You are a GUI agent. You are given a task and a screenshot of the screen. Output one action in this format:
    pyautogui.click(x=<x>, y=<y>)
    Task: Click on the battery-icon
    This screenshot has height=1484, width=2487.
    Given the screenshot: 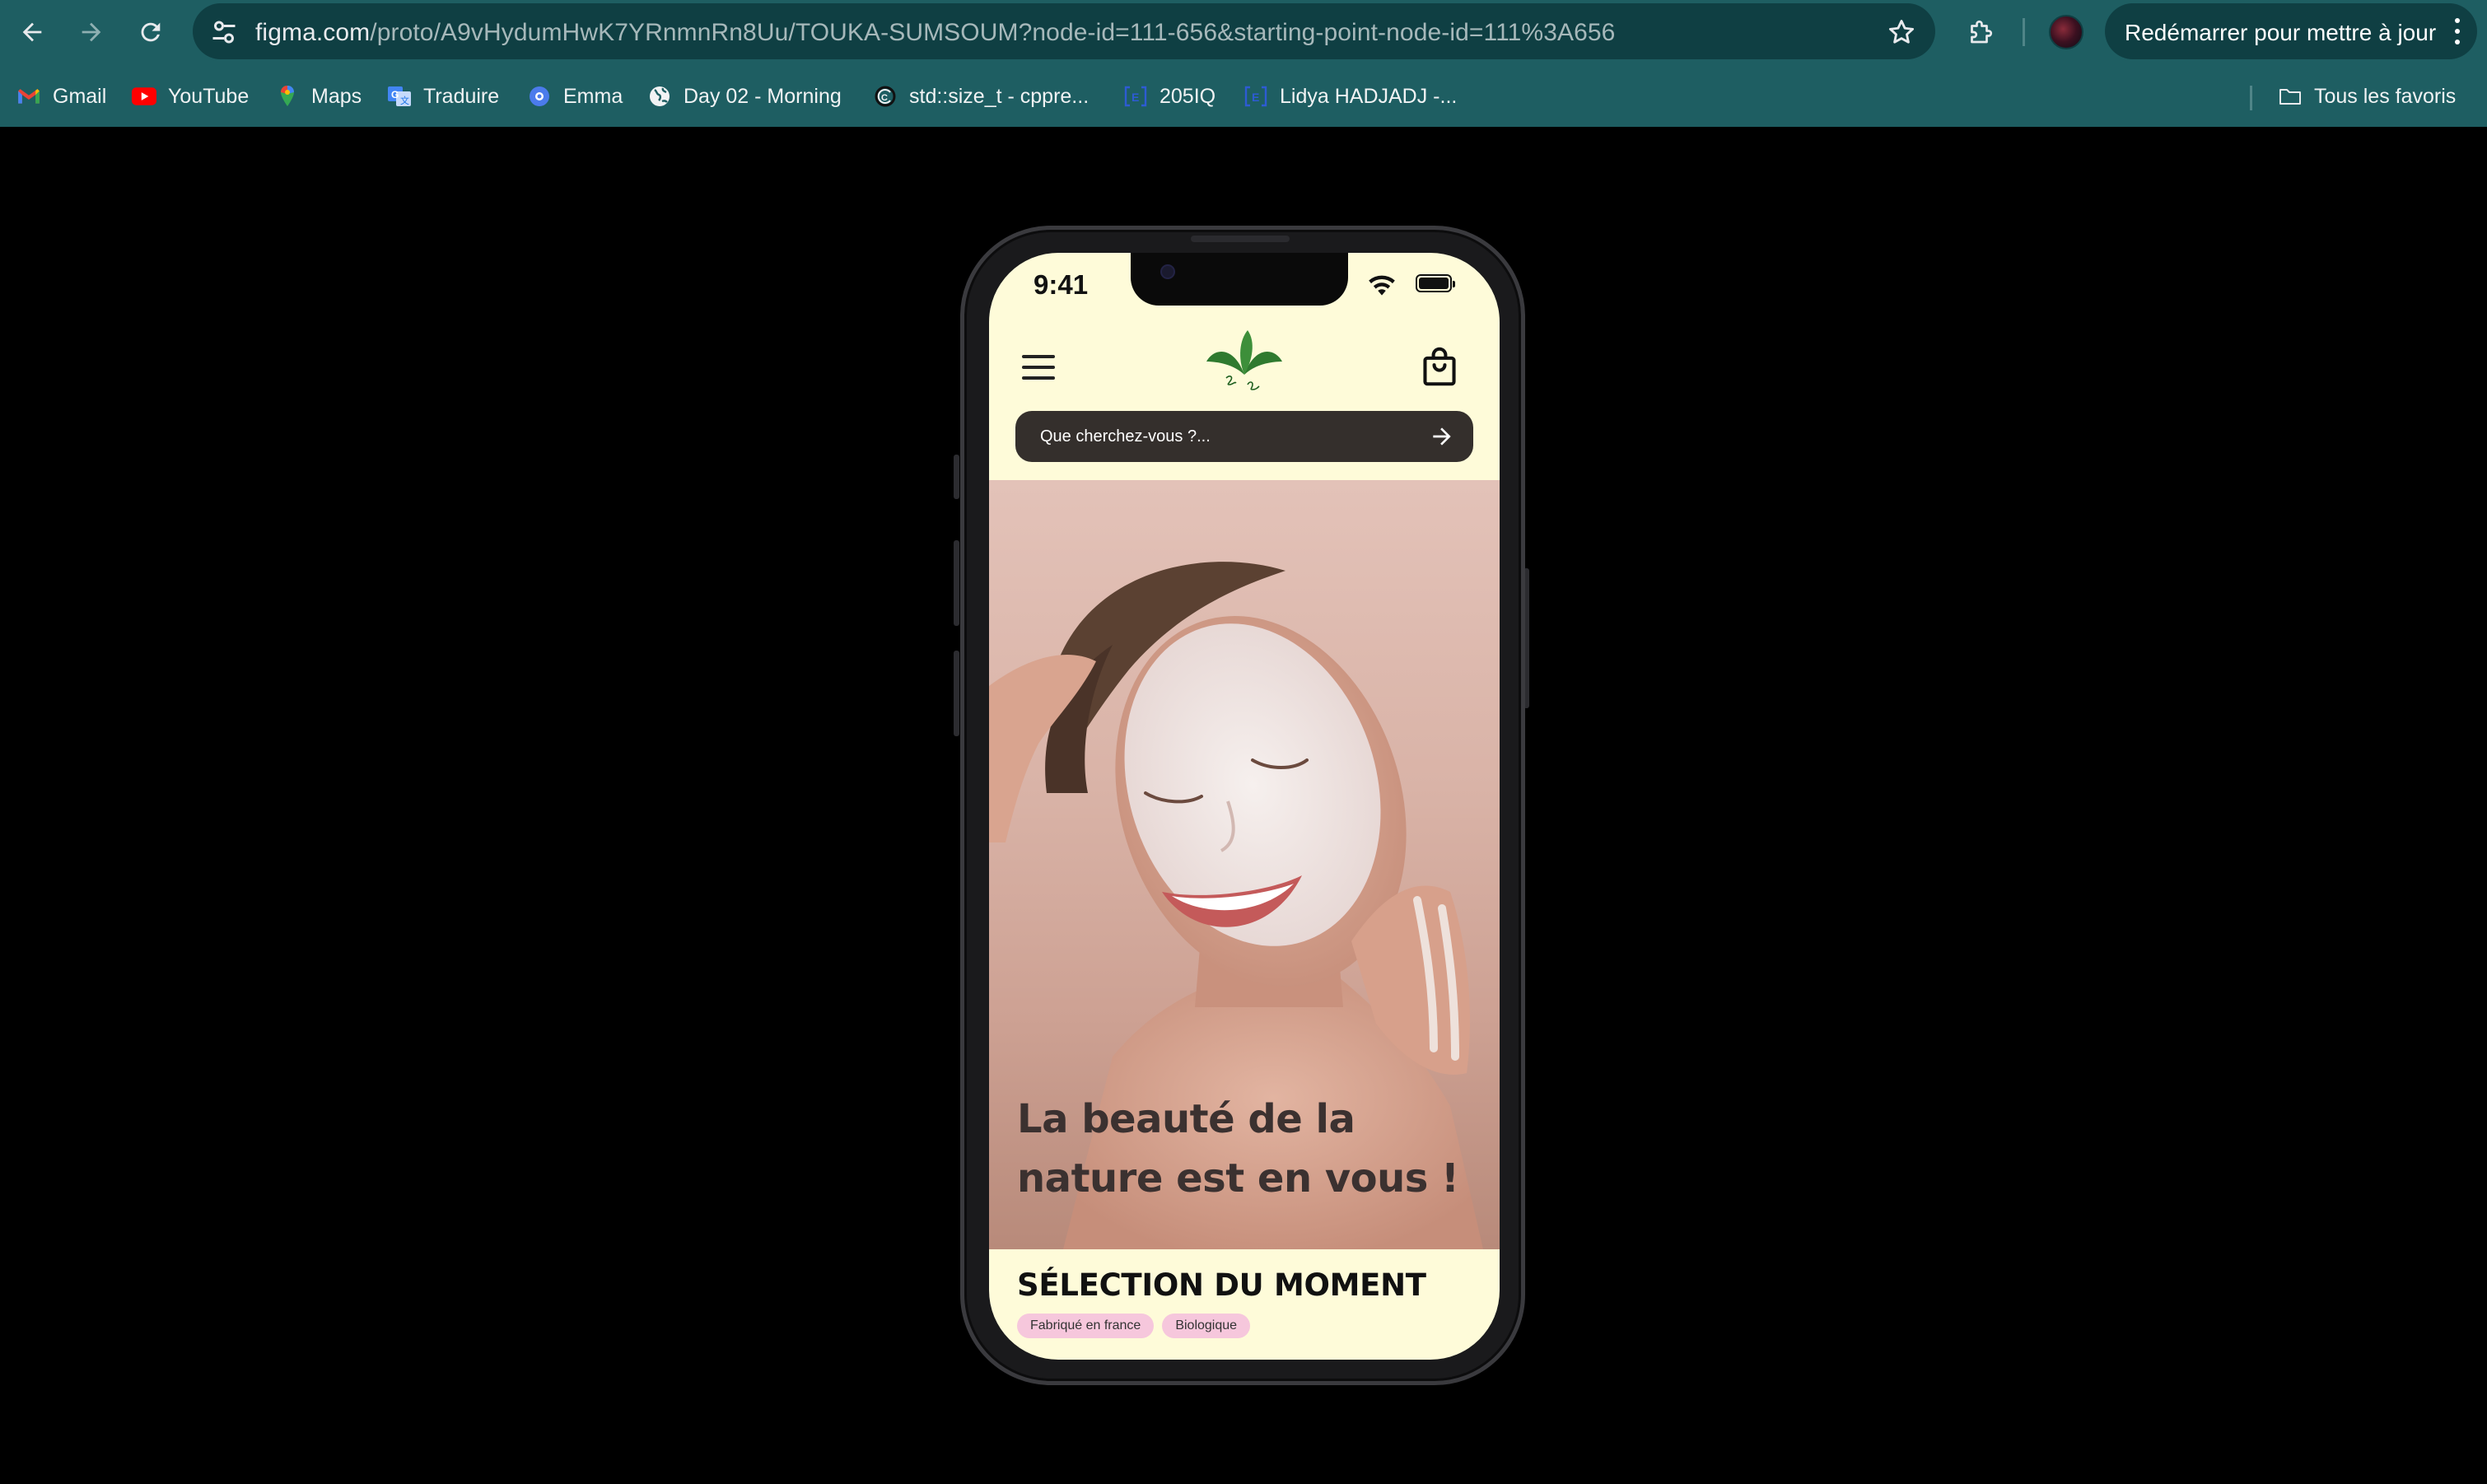 What is the action you would take?
    pyautogui.click(x=1435, y=283)
    